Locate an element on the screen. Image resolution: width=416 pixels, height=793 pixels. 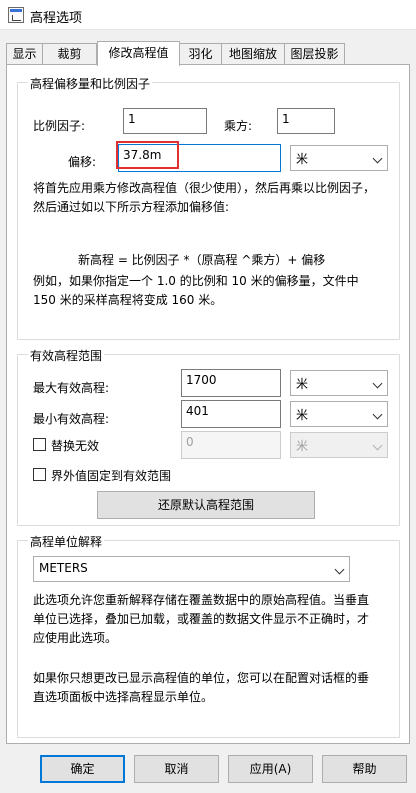
tab-map-scale: 地图缩放 is located at coordinates (253, 54).